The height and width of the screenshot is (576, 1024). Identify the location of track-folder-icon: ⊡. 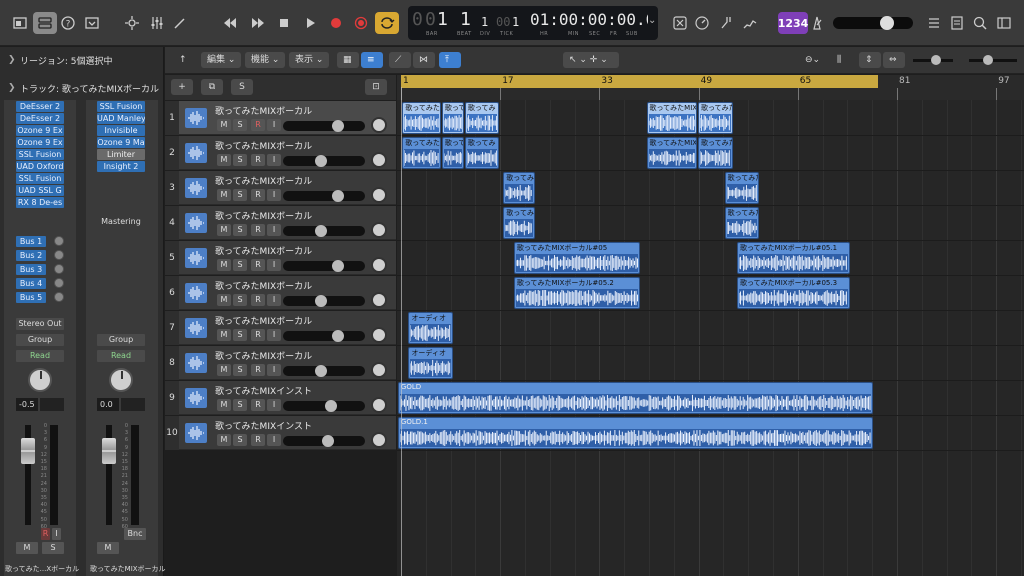
(376, 87).